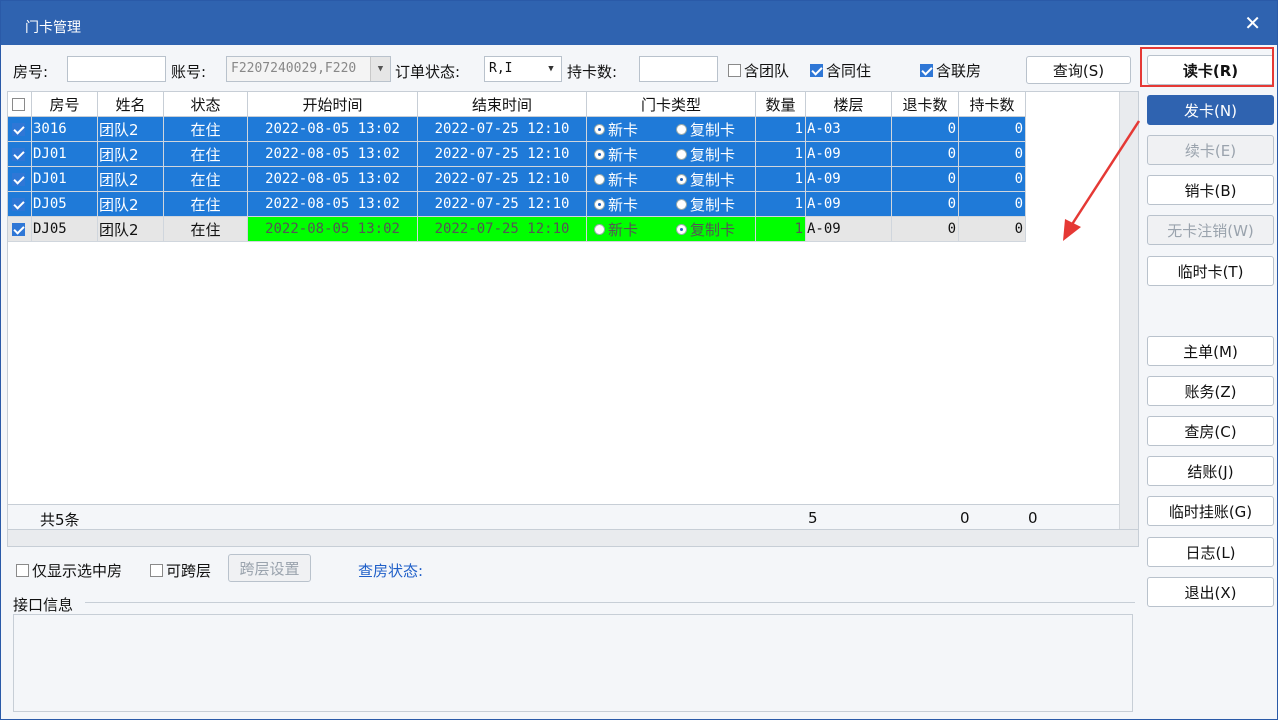 The image size is (1278, 720). I want to click on order-status-dropdown: R,I ▼, so click(523, 69).